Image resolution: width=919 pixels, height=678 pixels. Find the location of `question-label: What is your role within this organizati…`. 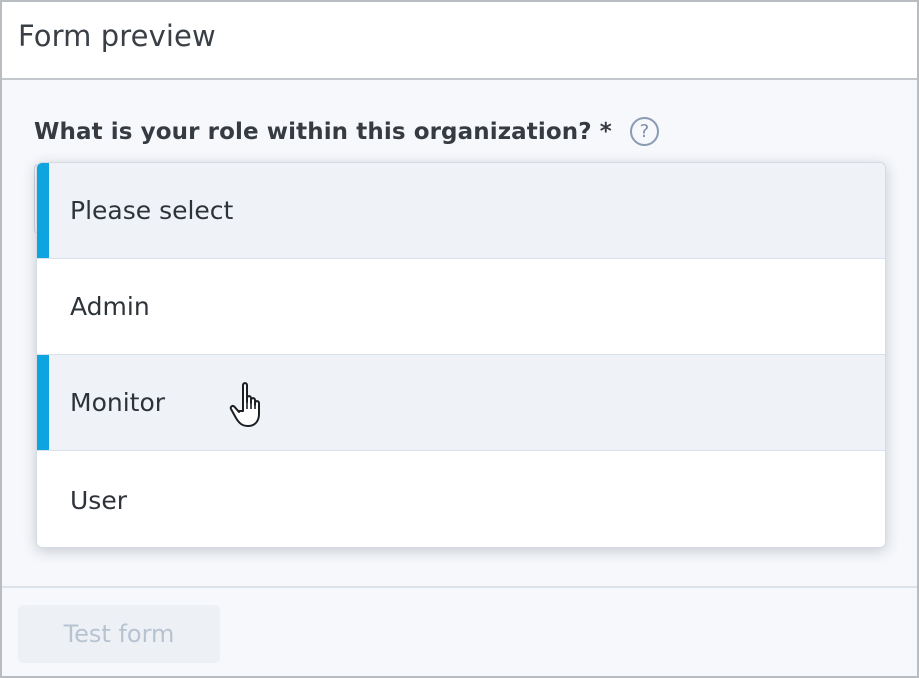

question-label: What is your role within this organizati… is located at coordinates (323, 131).